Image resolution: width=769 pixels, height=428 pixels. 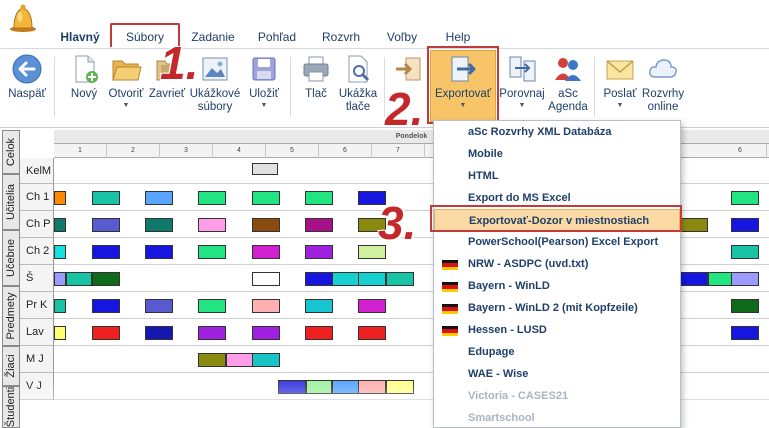 What do you see at coordinates (37, 224) in the screenshot?
I see `row-label: Ch P` at bounding box center [37, 224].